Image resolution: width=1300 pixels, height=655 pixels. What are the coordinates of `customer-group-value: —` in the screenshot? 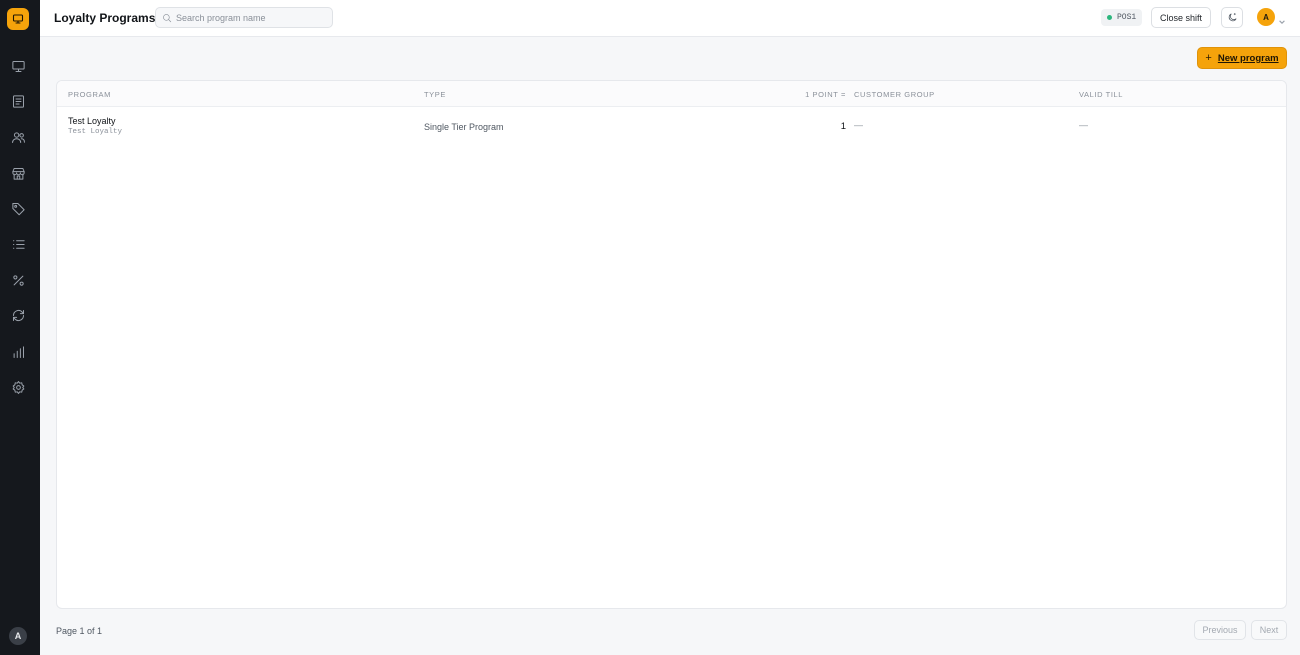 It's located at (858, 125).